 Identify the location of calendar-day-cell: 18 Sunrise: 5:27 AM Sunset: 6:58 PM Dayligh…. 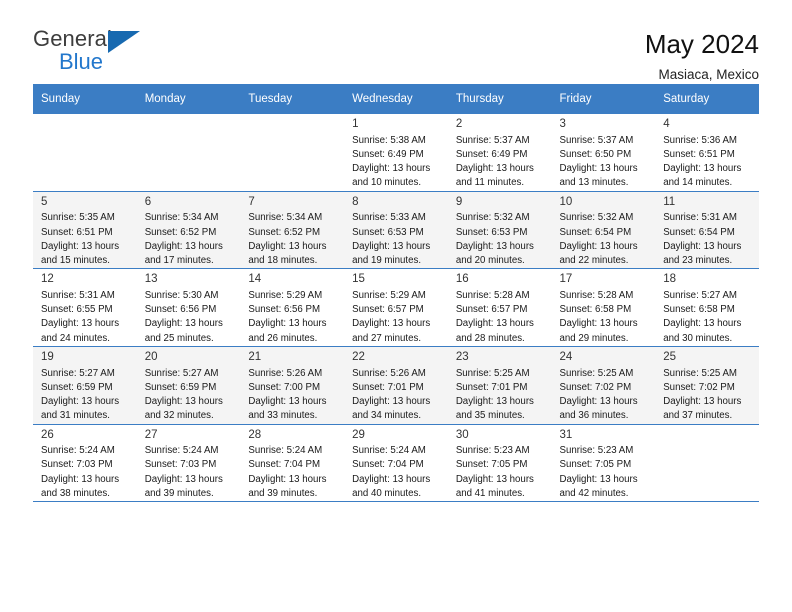
(707, 307).